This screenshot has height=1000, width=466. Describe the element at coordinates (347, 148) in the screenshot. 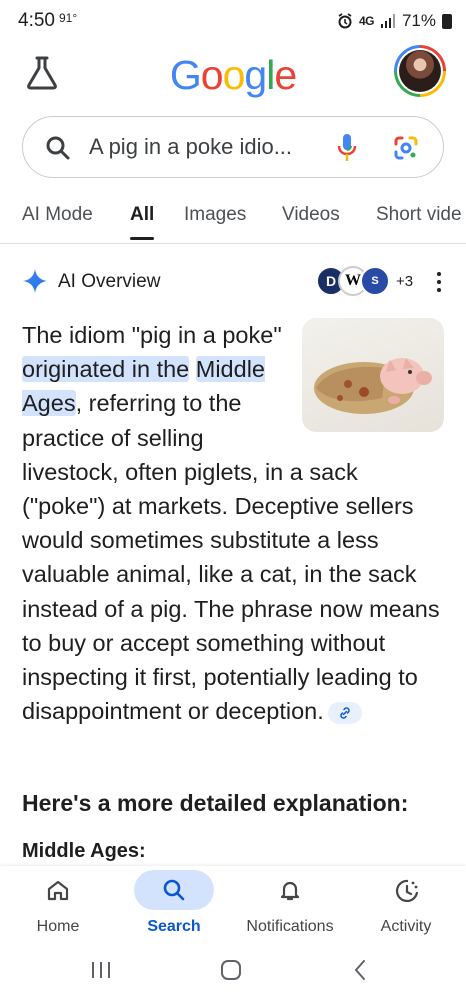

I see `microphone-icon` at that location.